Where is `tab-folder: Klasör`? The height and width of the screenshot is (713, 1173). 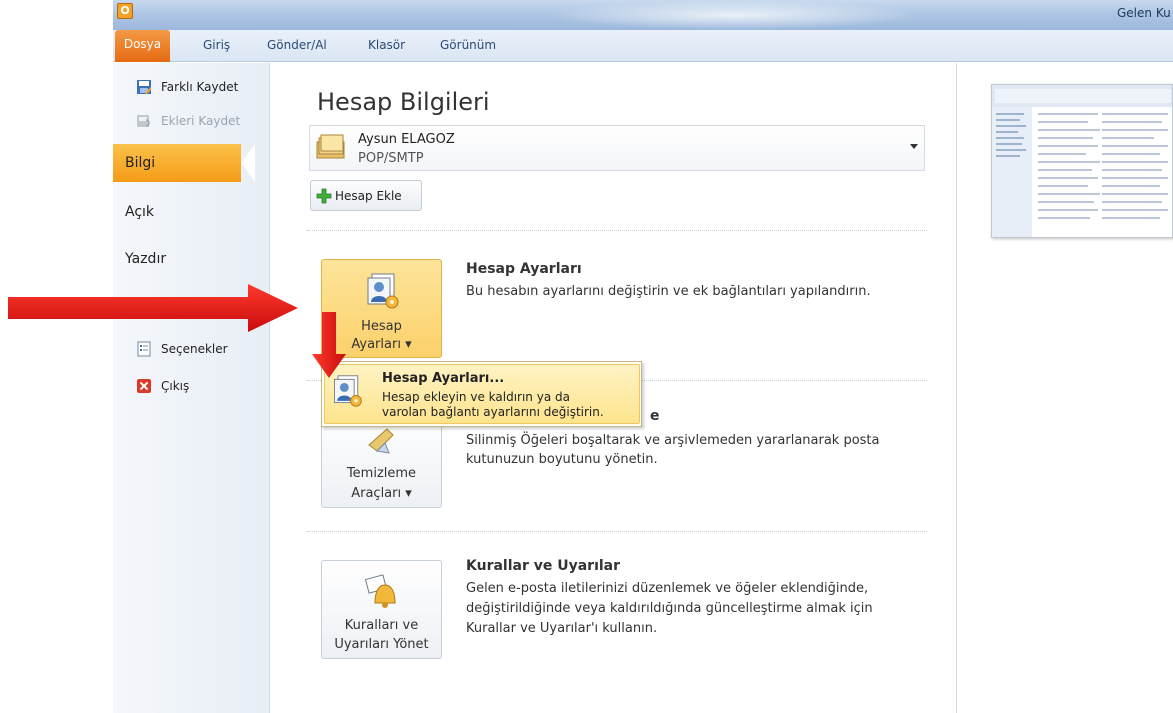
tab-folder: Klasör is located at coordinates (386, 45).